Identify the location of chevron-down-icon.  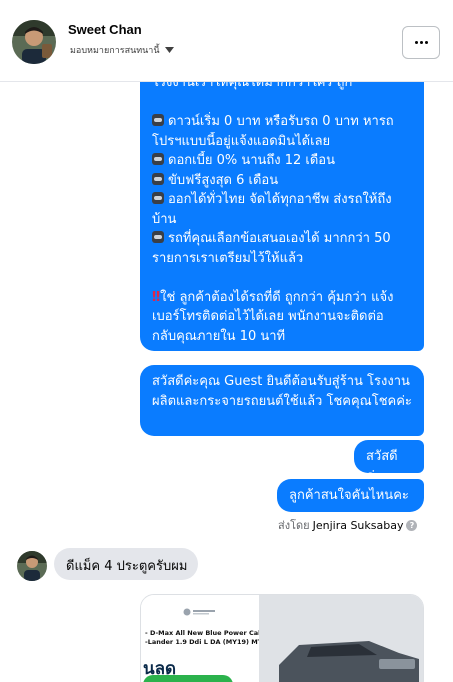
(169, 50).